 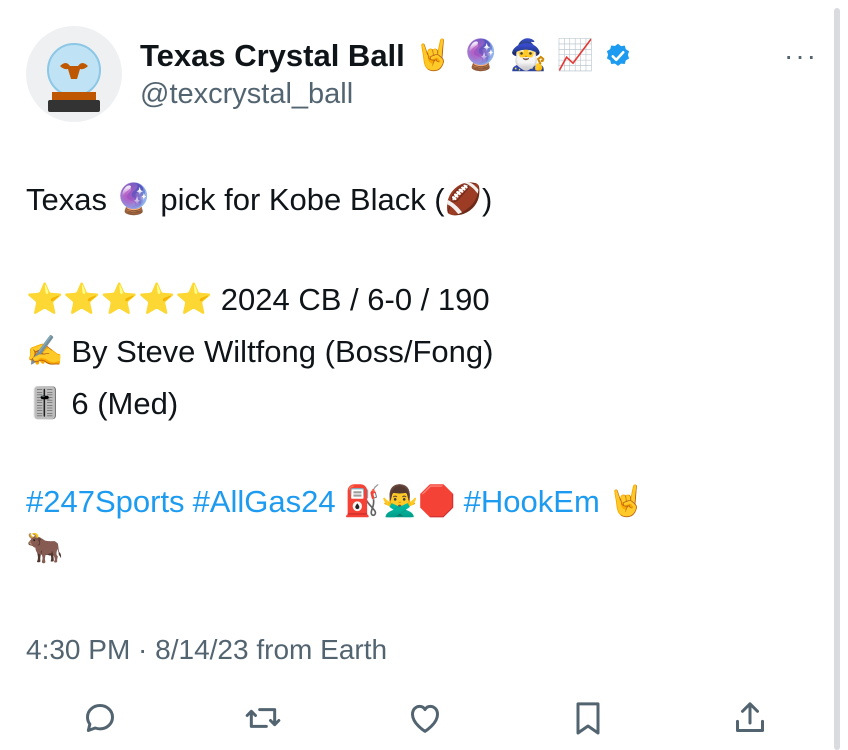 What do you see at coordinates (272, 56) in the screenshot?
I see `display-name: Texas Crystal Ball` at bounding box center [272, 56].